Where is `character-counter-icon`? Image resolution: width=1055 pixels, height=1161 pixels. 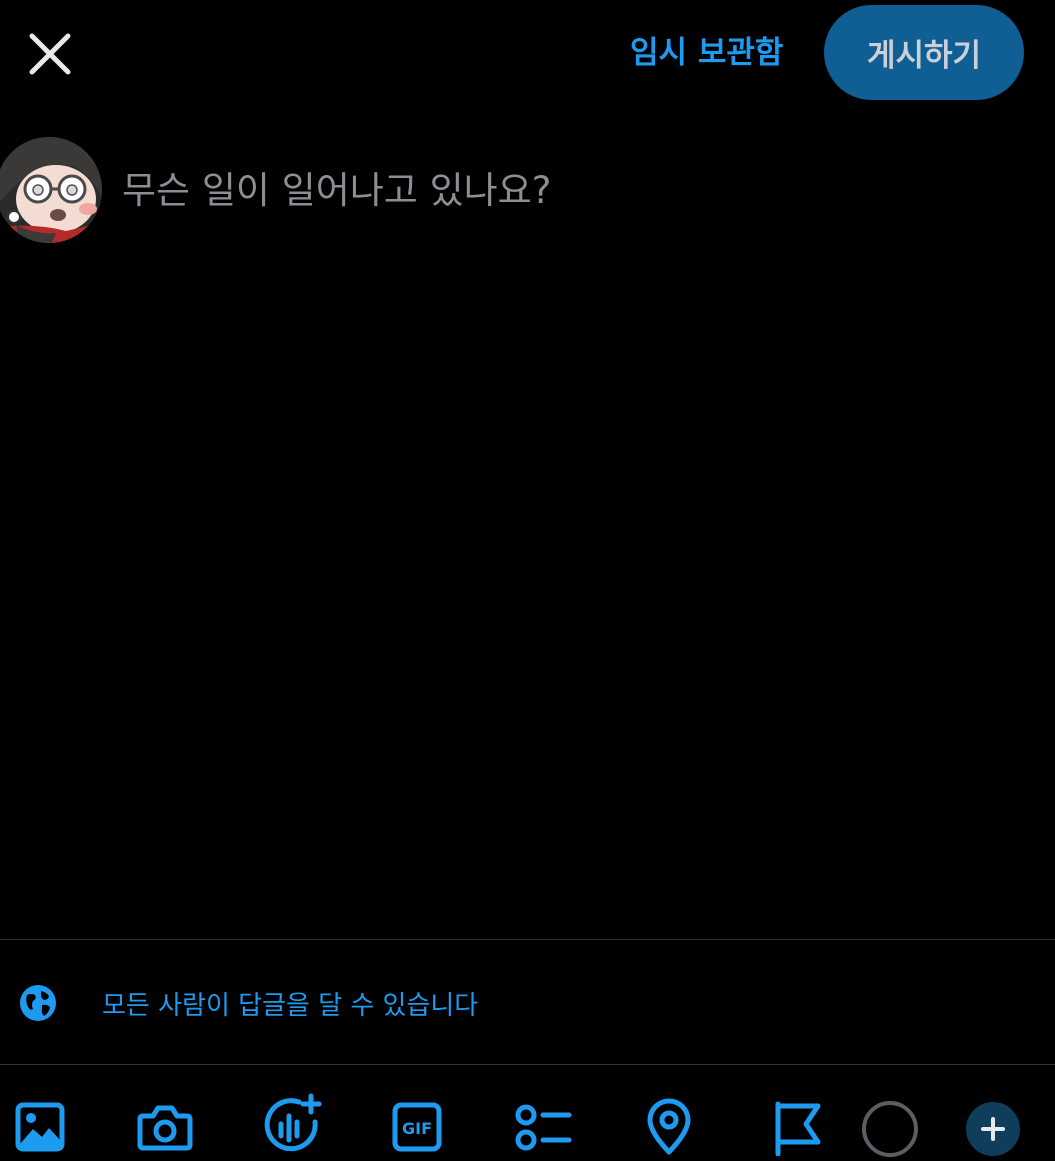 character-counter-icon is located at coordinates (890, 1129).